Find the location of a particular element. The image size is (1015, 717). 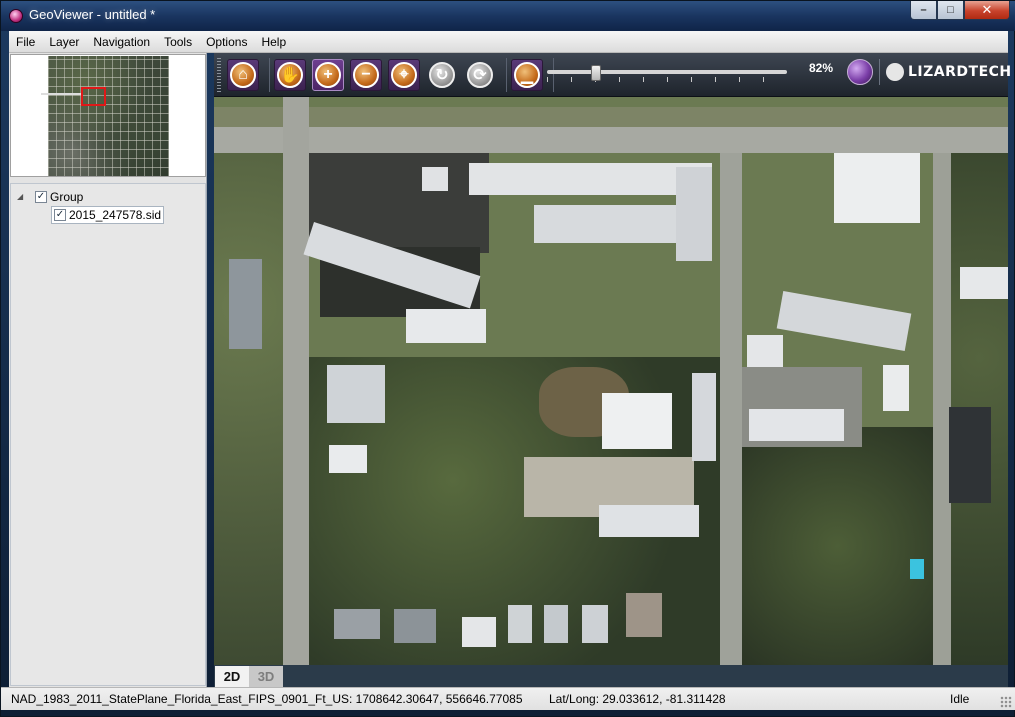

measure-button: ▁ is located at coordinates (527, 74).